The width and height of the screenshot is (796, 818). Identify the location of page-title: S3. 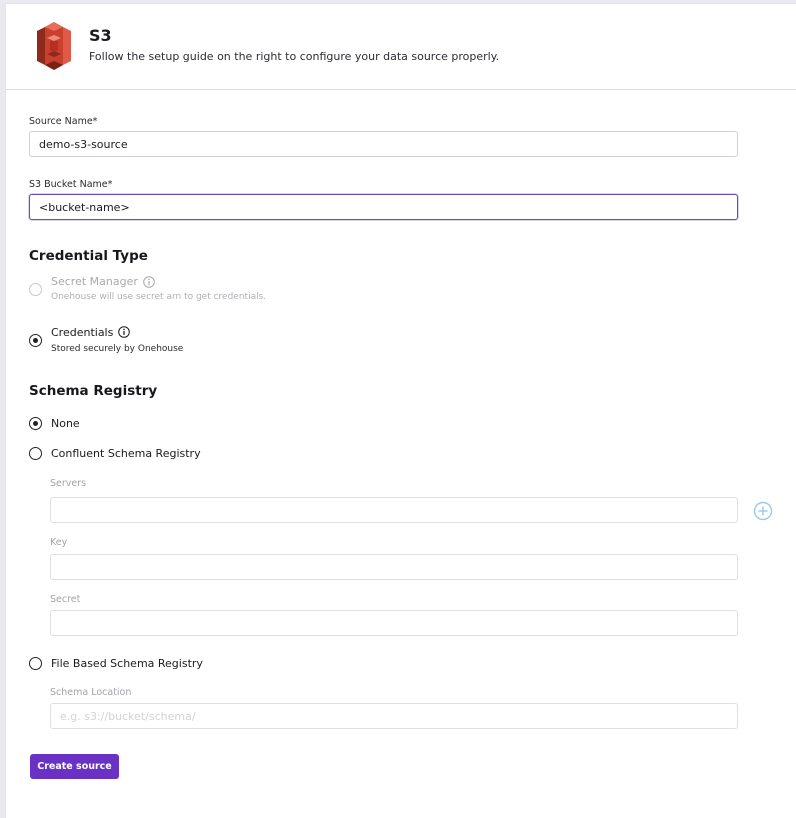
(100, 35).